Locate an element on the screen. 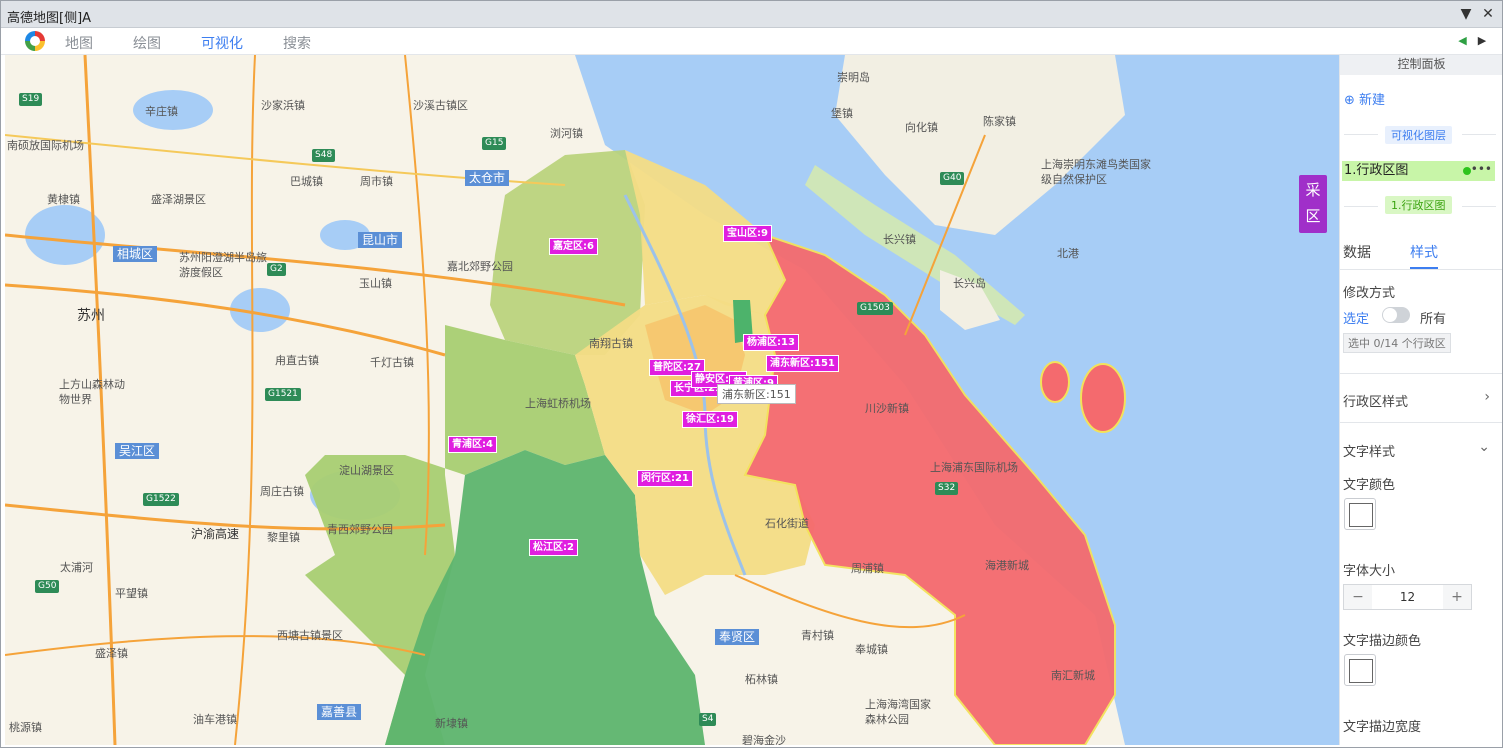  label-nanhui: 南汇新城 is located at coordinates (1073, 675).